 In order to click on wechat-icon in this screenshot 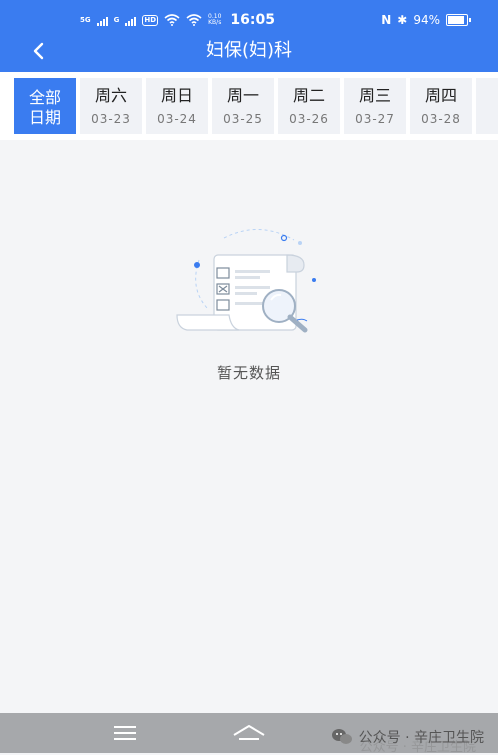, I will do `click(341, 736)`.